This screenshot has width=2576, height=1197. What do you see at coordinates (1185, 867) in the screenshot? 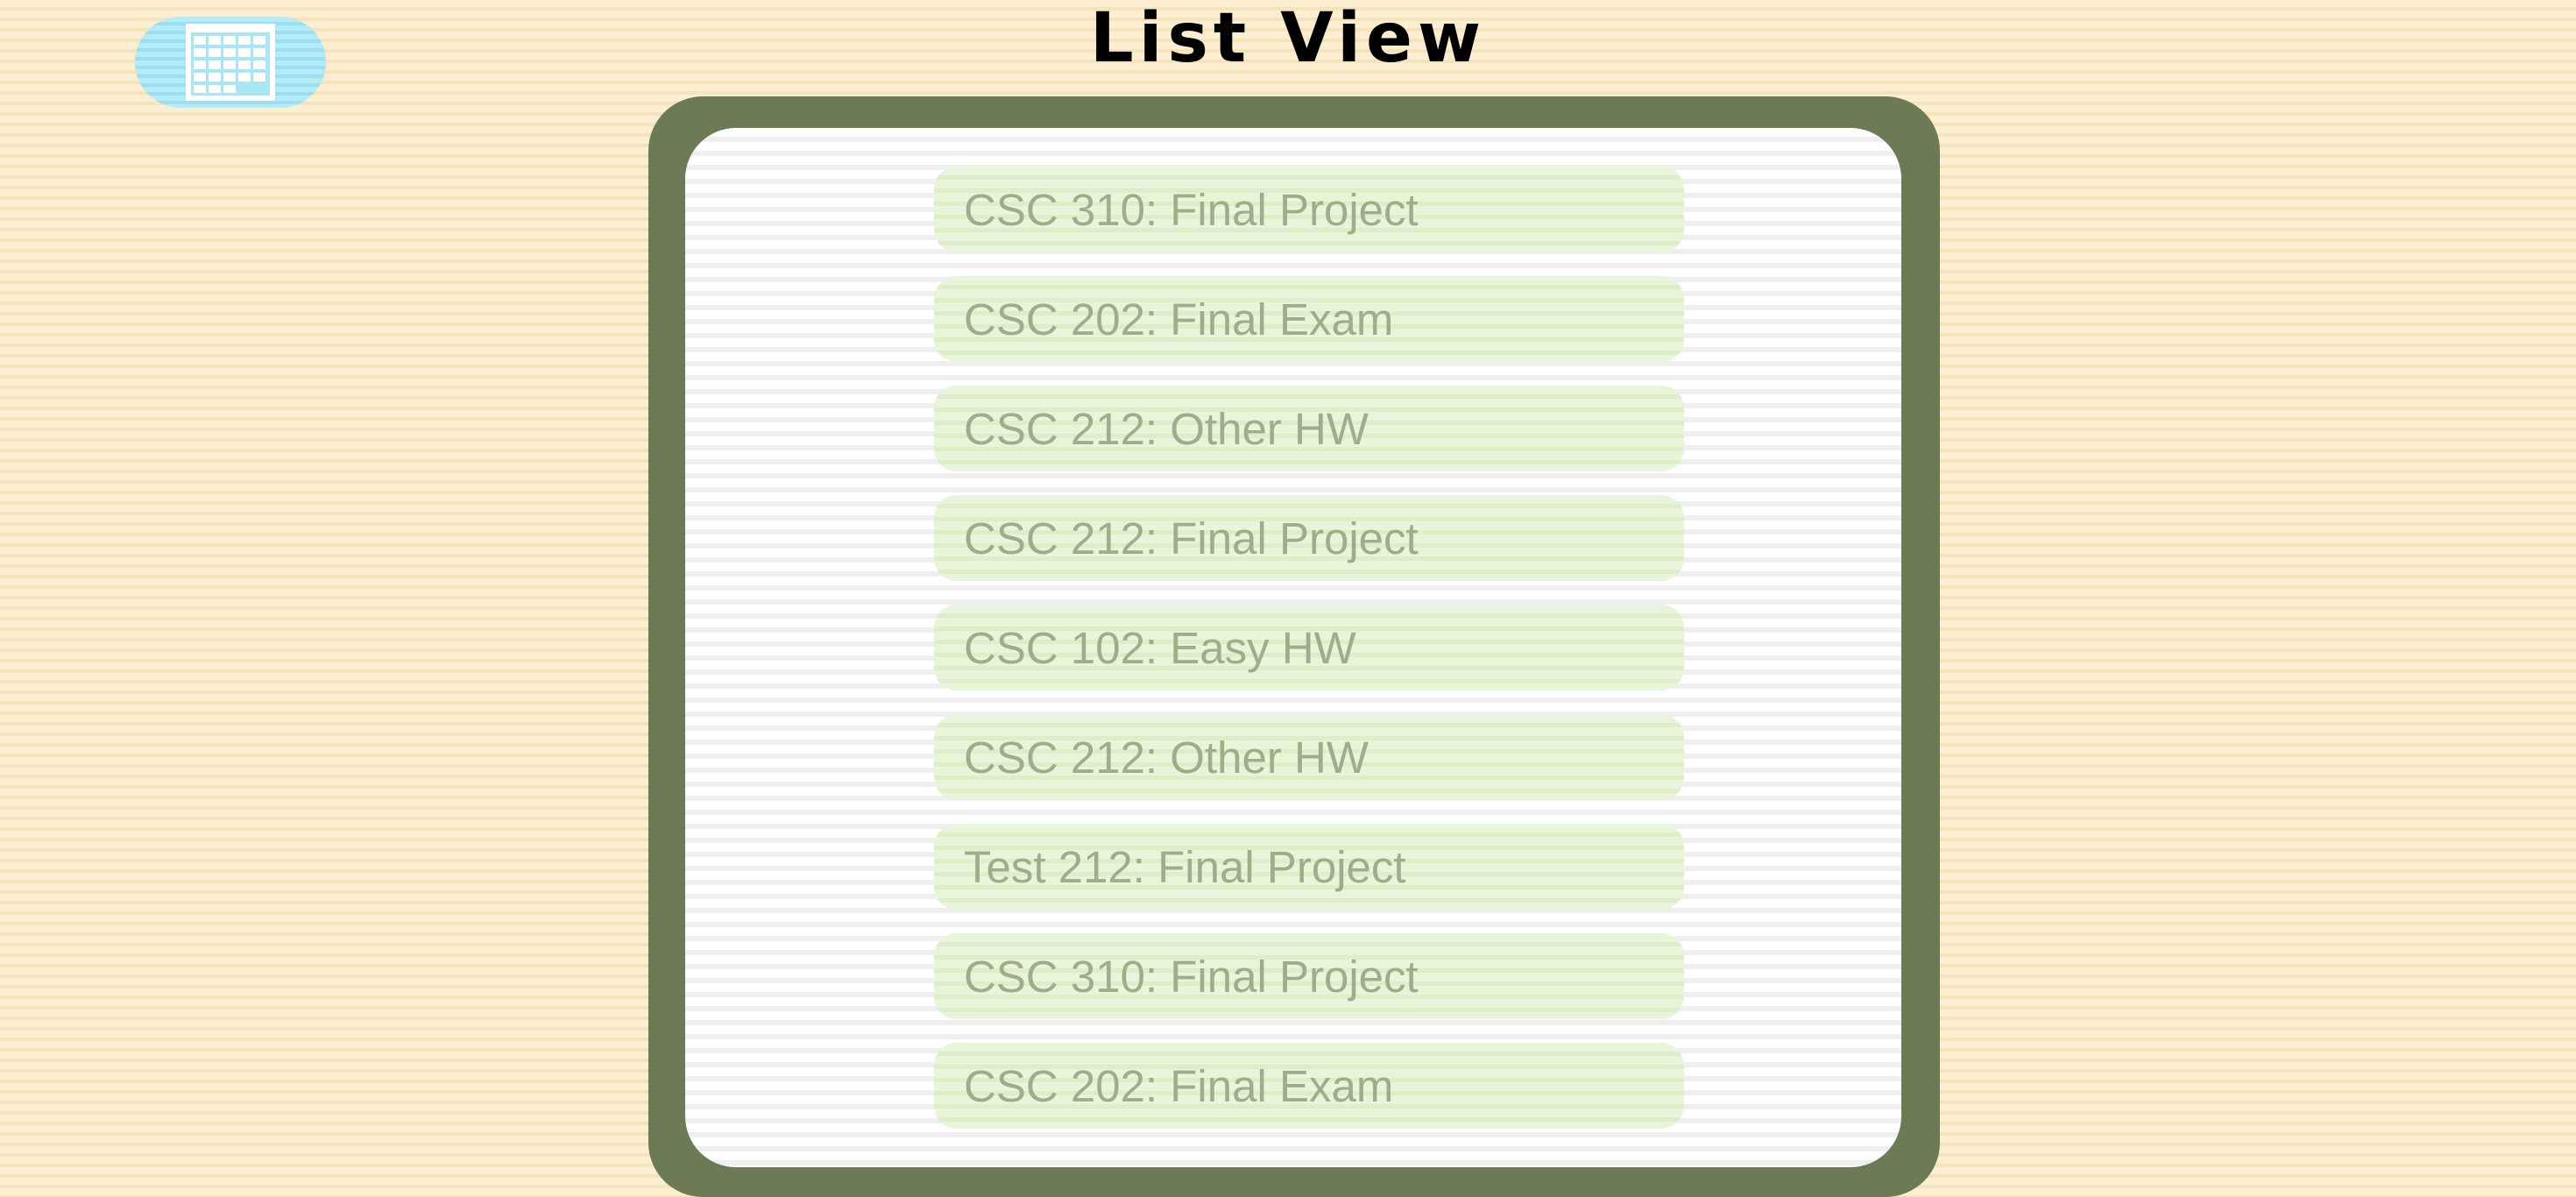
I see `list-item-label: Test 212: Final Project` at bounding box center [1185, 867].